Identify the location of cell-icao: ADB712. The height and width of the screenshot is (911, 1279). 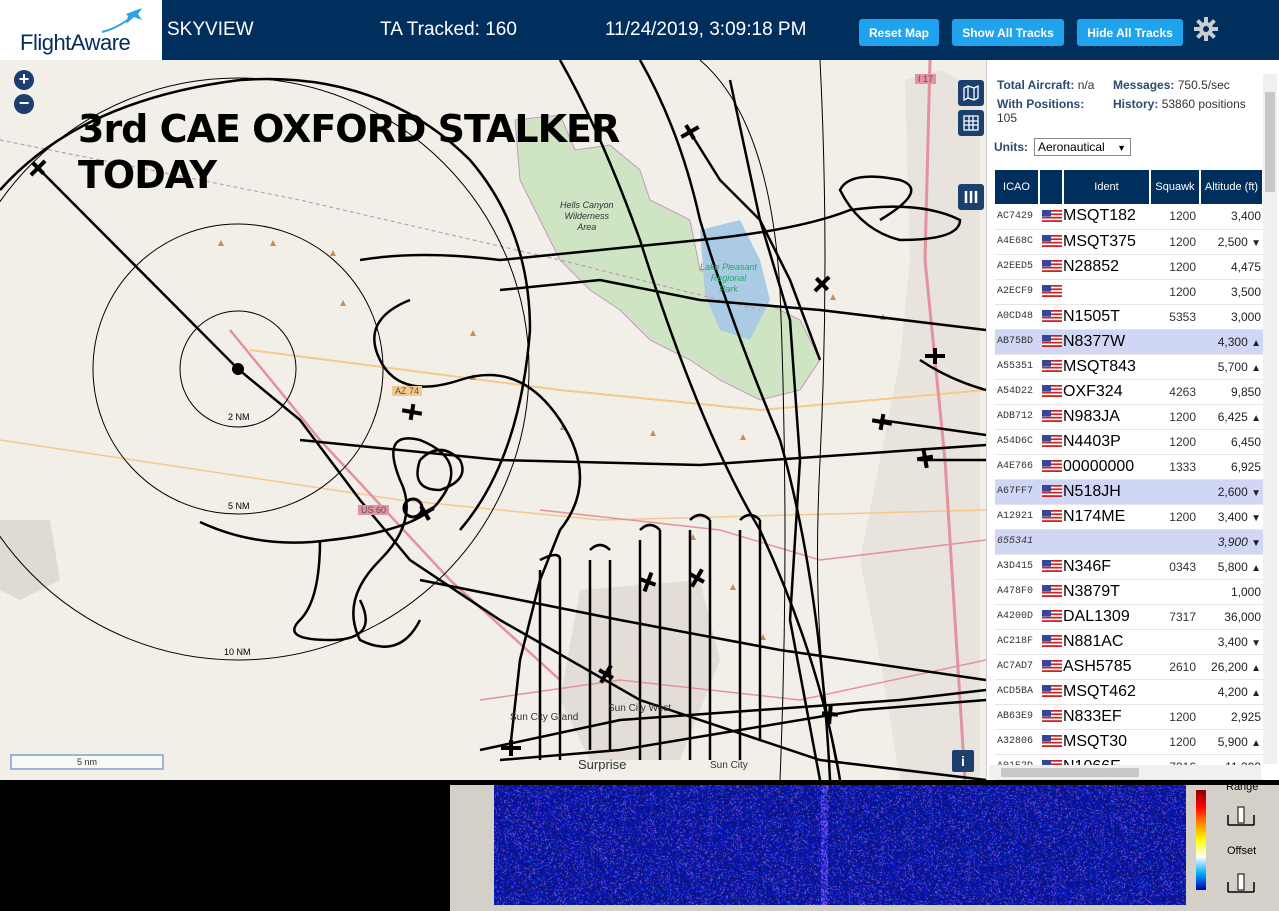
(1017, 417).